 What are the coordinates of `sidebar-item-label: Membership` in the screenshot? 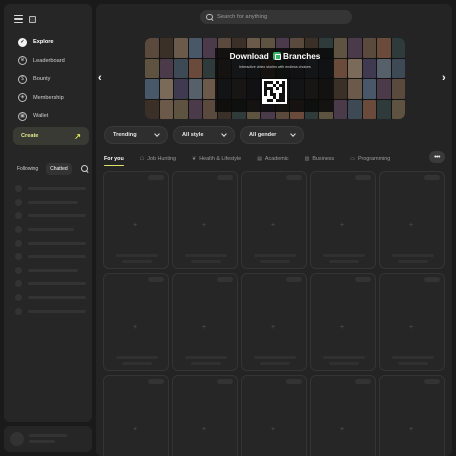 It's located at (48, 97).